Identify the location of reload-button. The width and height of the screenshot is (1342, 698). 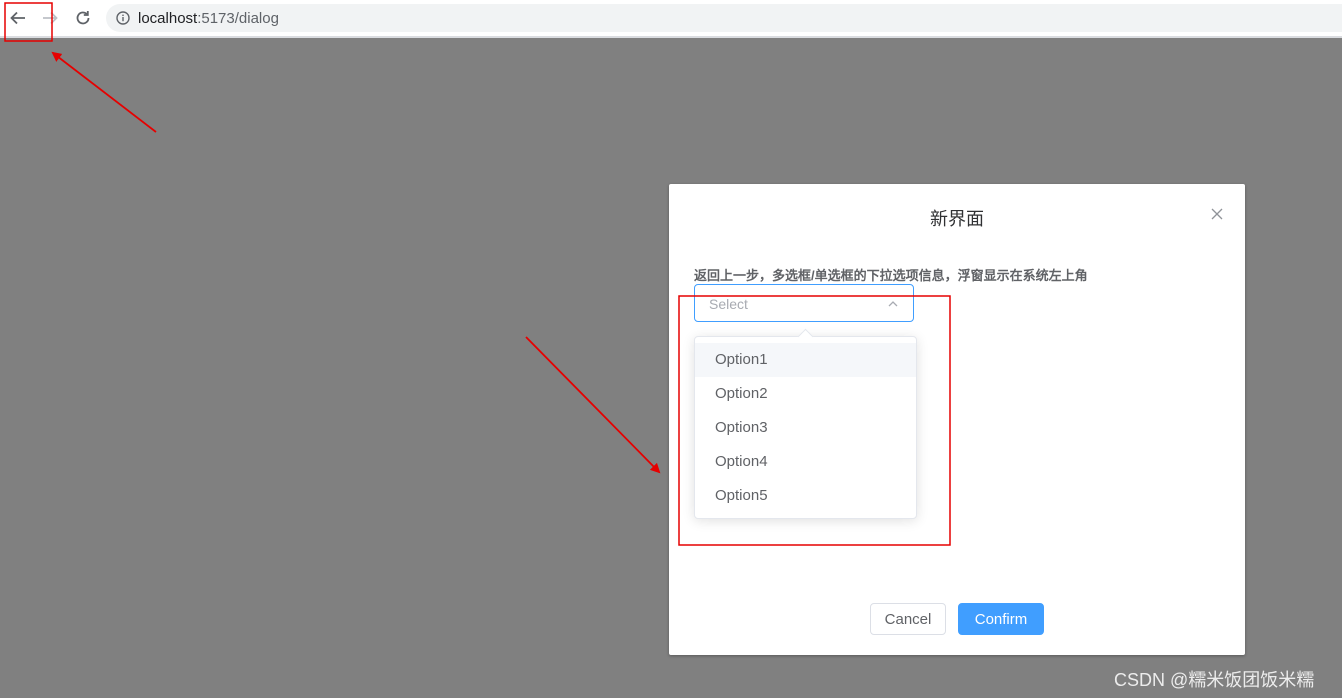
(83, 18).